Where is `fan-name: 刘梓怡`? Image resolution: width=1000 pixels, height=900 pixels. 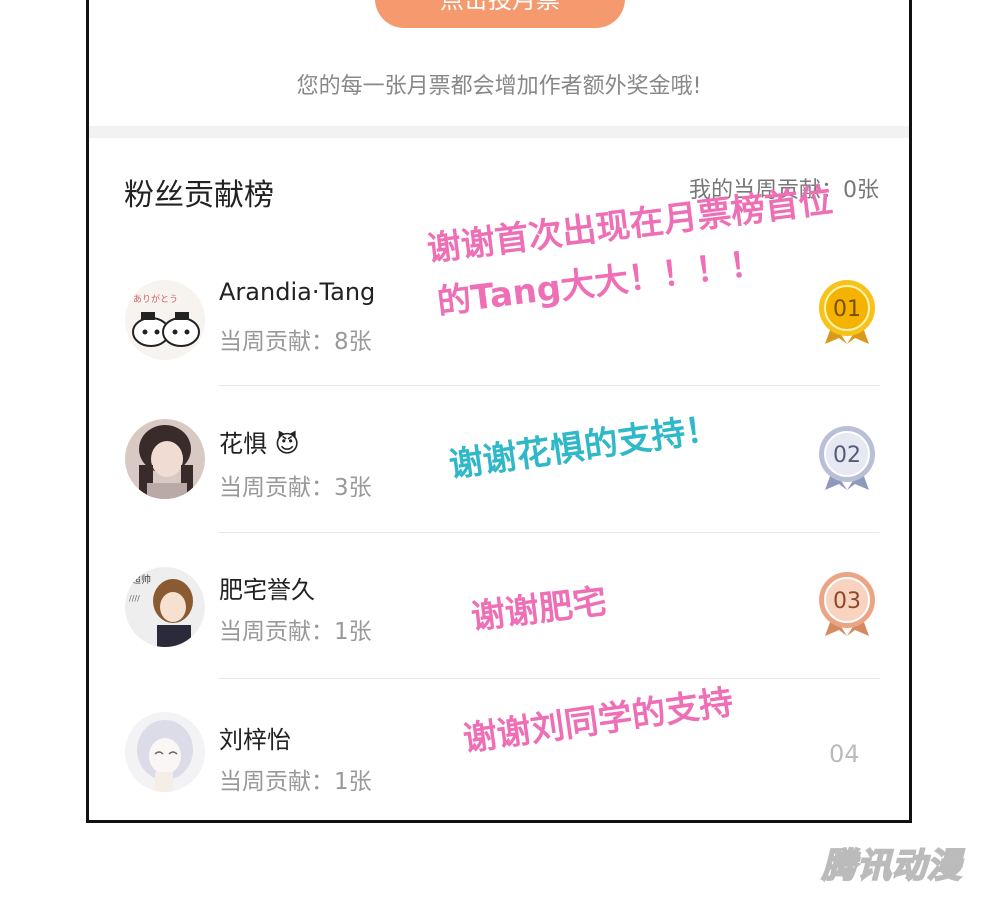
fan-name: 刘梓怡 is located at coordinates (255, 740).